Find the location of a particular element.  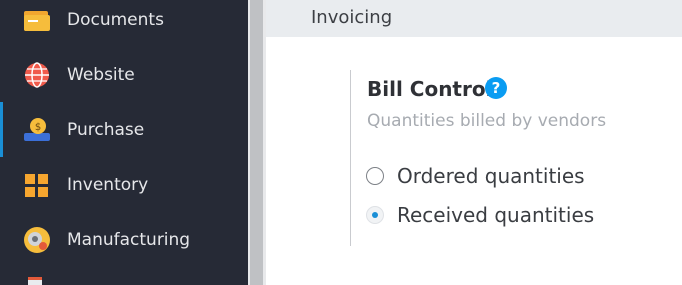

sidebar-item-website: Website is located at coordinates (124, 74).